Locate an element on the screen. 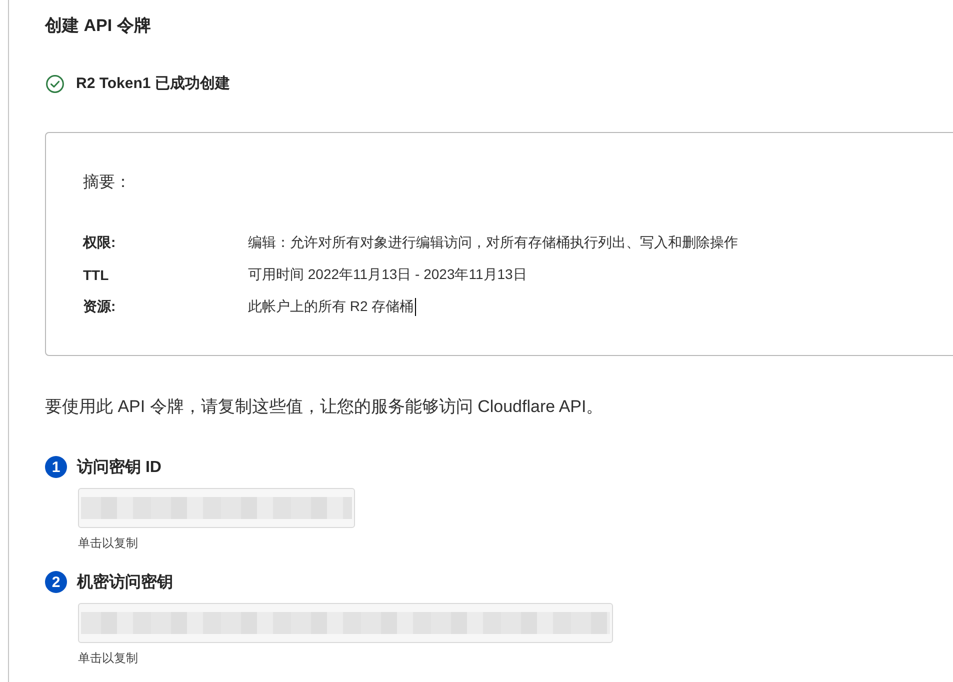 Image resolution: width=953 pixels, height=682 pixels. instructions-text: 要使用此 API 令牌，请复制这些值，让您的服务能够访问 Cloudflare API。 is located at coordinates (324, 407).